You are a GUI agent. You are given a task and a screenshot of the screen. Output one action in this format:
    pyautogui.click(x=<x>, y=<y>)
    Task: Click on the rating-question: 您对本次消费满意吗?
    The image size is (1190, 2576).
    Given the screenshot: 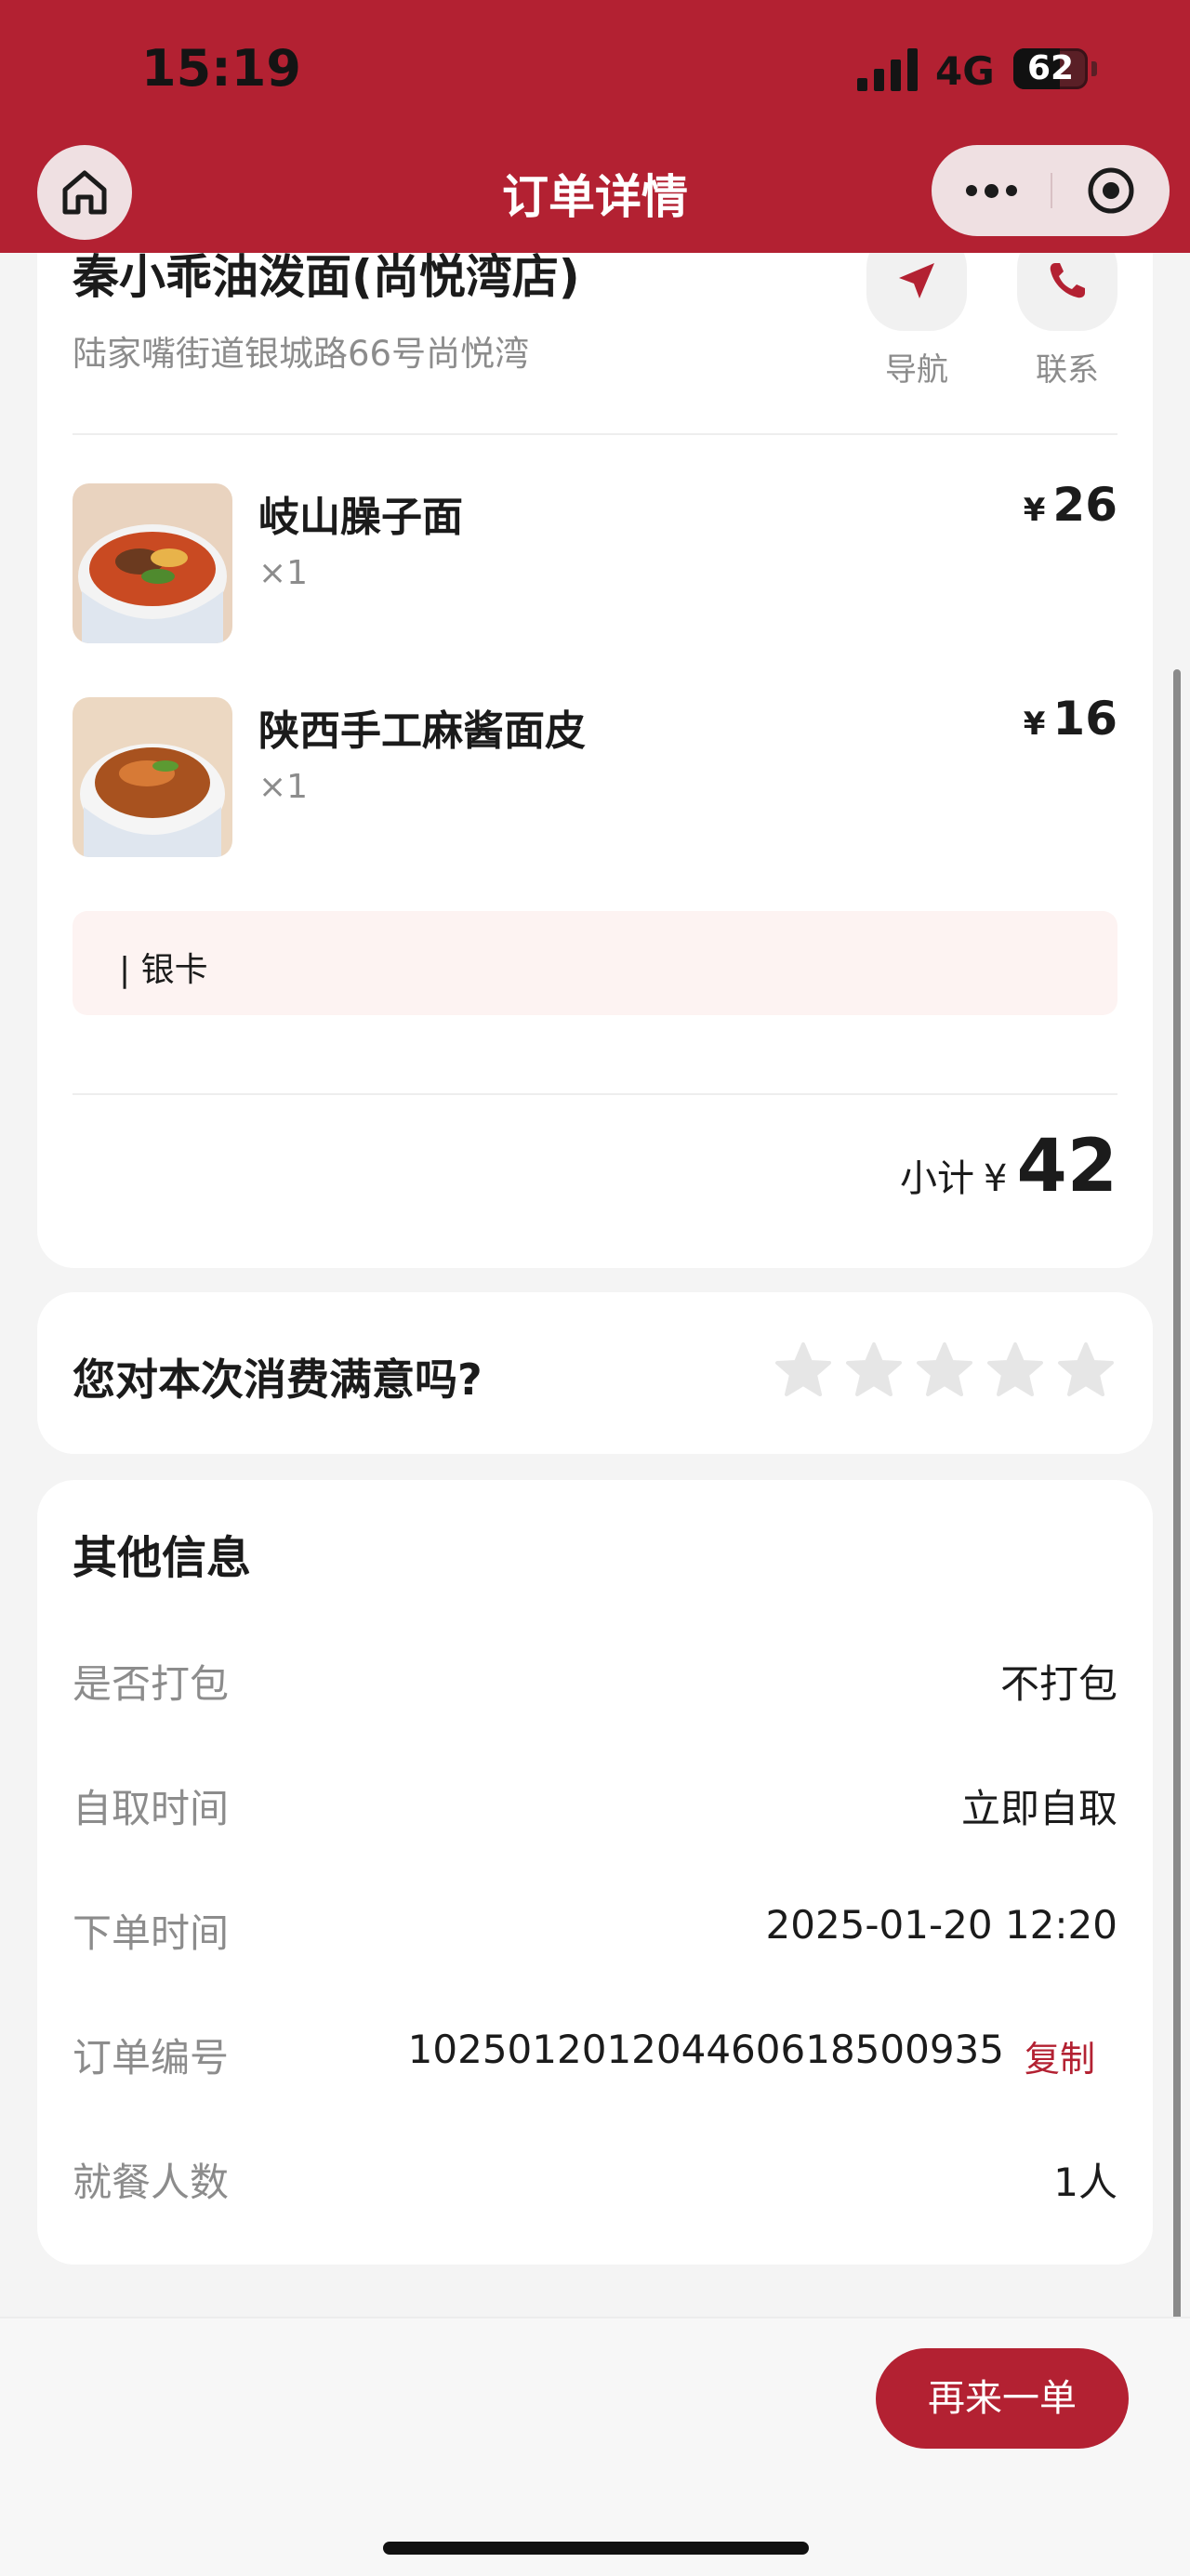 What is the action you would take?
    pyautogui.click(x=278, y=1379)
    